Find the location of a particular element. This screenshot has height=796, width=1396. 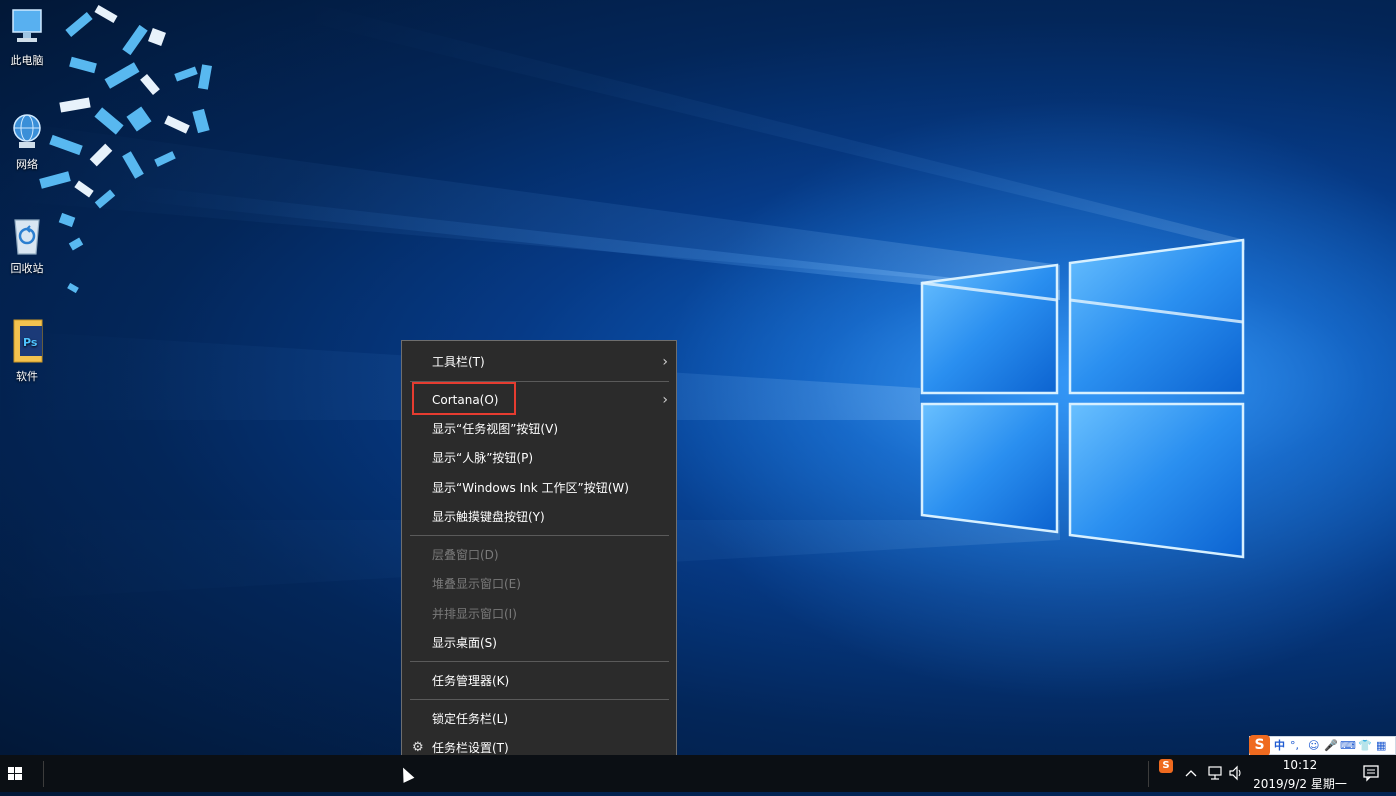

desktop-icon-software-folder: Ps 软件 is located at coordinates (27, 351).